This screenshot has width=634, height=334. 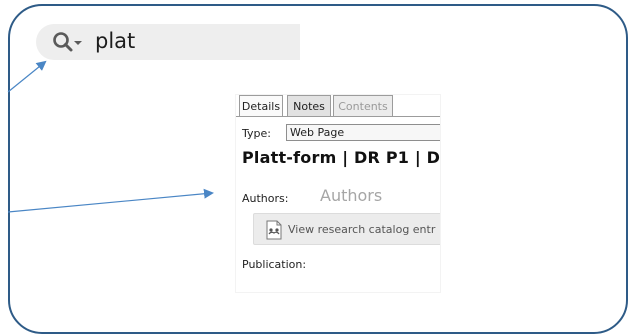 I want to click on authors-field: Authors, so click(x=351, y=195).